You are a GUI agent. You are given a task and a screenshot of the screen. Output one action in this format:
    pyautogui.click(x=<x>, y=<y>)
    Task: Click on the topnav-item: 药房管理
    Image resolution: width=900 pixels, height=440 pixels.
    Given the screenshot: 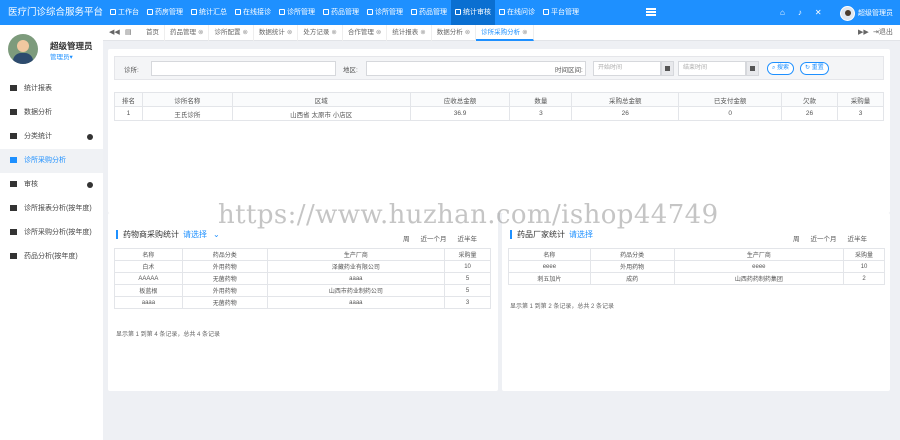 What is the action you would take?
    pyautogui.click(x=165, y=12)
    